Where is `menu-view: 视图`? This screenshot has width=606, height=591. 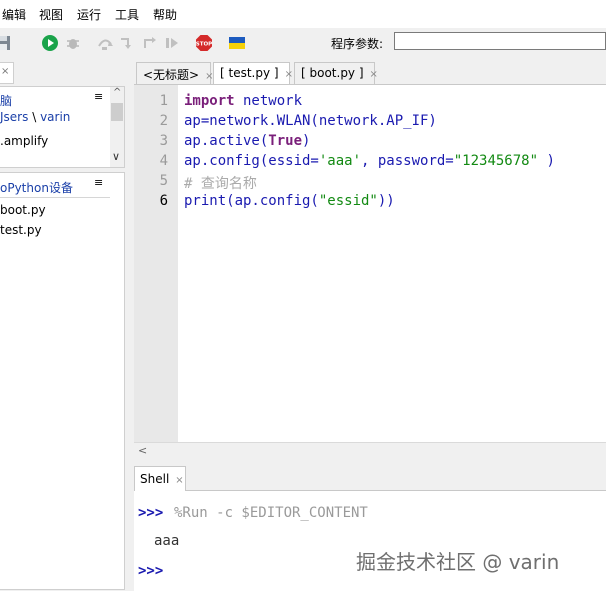 menu-view: 视图 is located at coordinates (51, 14).